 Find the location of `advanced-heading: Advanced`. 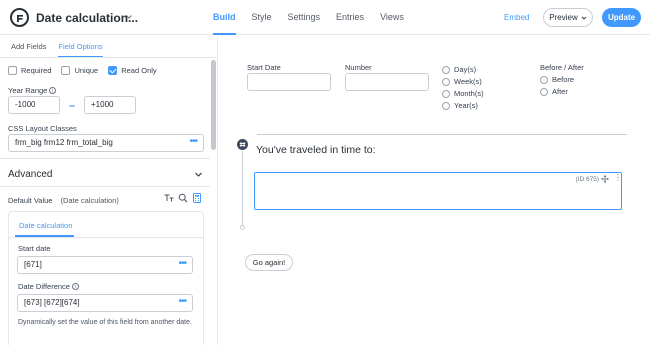

advanced-heading: Advanced is located at coordinates (30, 174).